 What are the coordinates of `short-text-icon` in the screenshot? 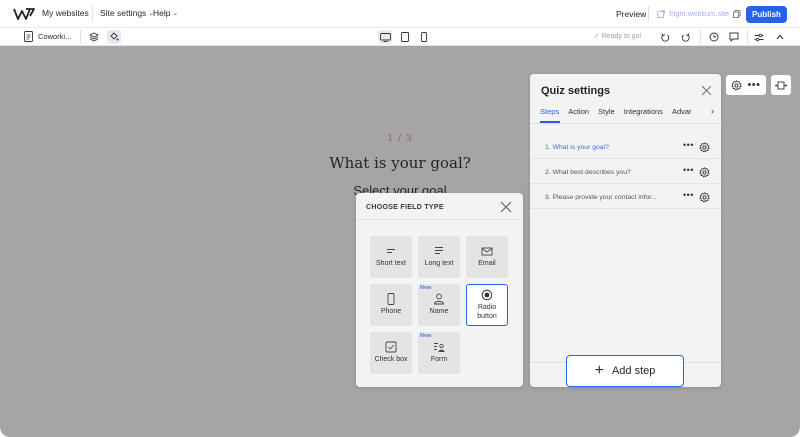 It's located at (391, 251).